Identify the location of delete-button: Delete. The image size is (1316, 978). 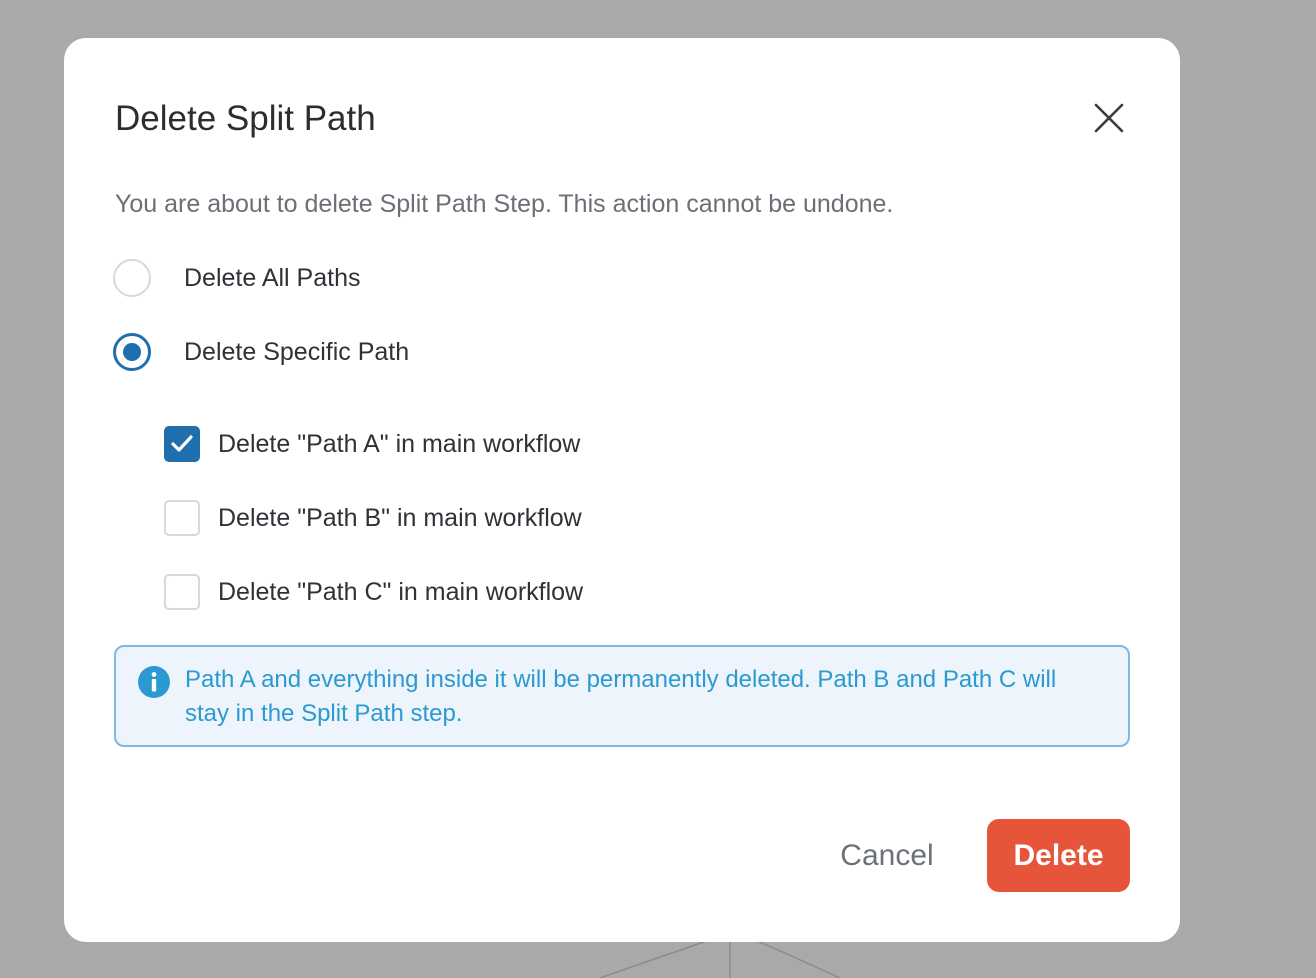
(1058, 855).